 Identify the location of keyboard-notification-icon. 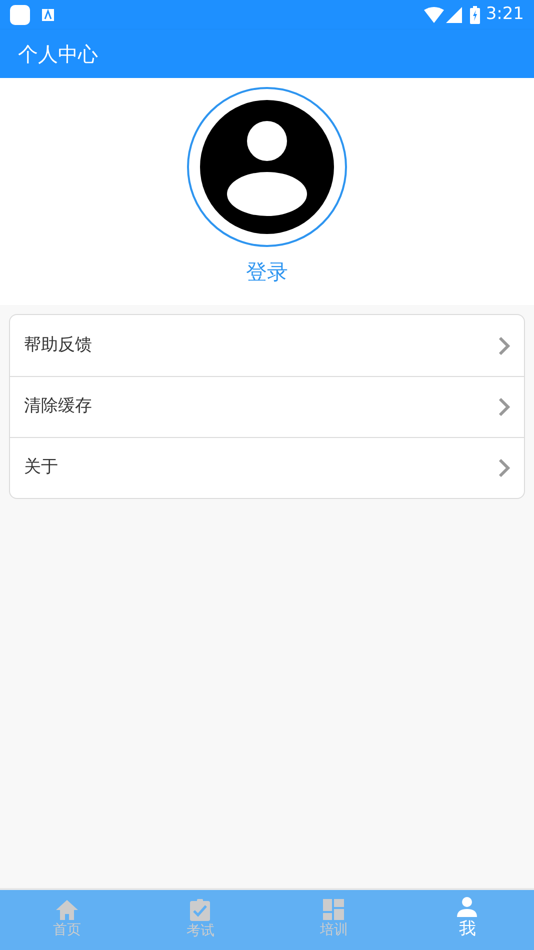
(48, 15).